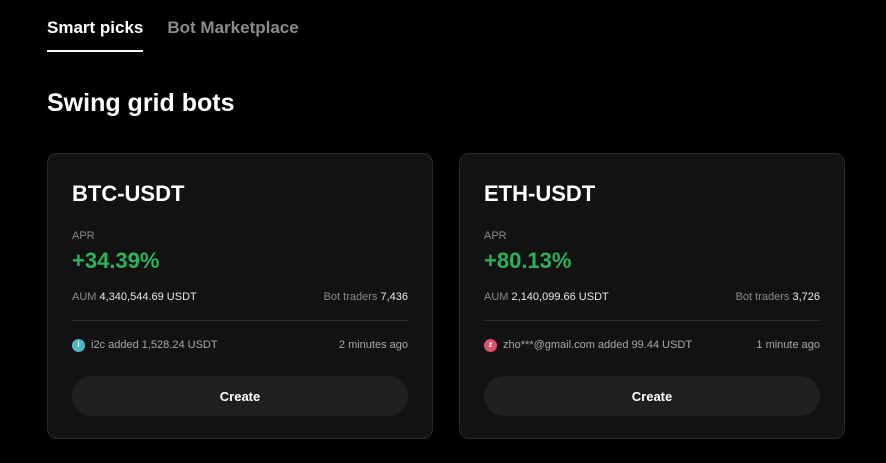 This screenshot has height=463, width=886. I want to click on aum-value: 4,340,544.69 USDT, so click(148, 297).